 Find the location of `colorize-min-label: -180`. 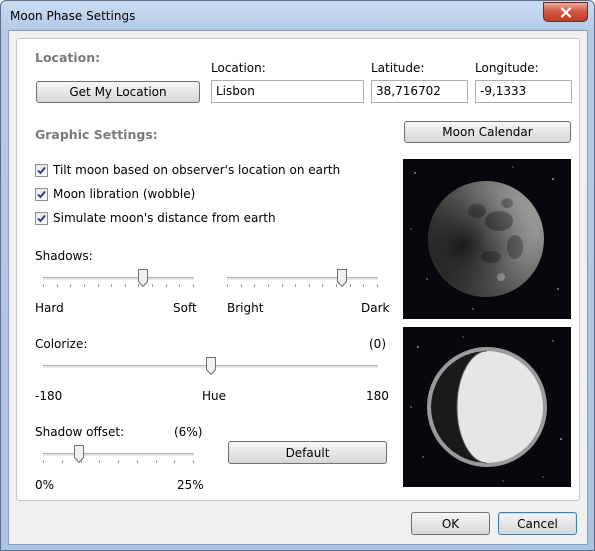

colorize-min-label: -180 is located at coordinates (49, 396).